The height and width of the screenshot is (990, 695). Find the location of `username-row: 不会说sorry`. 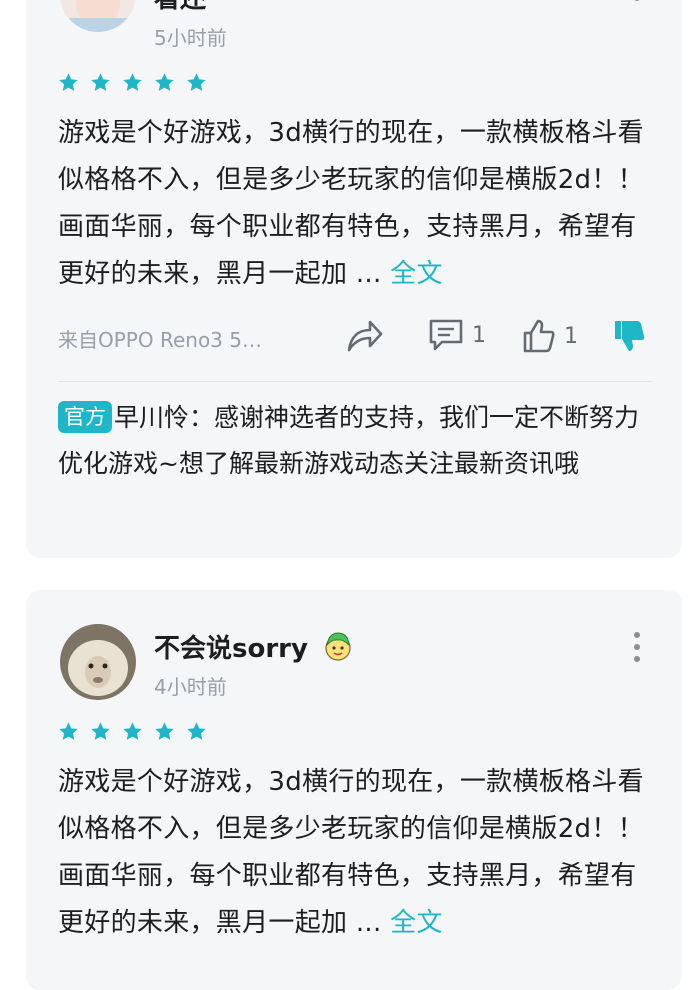

username-row: 不会说sorry is located at coordinates (253, 646).